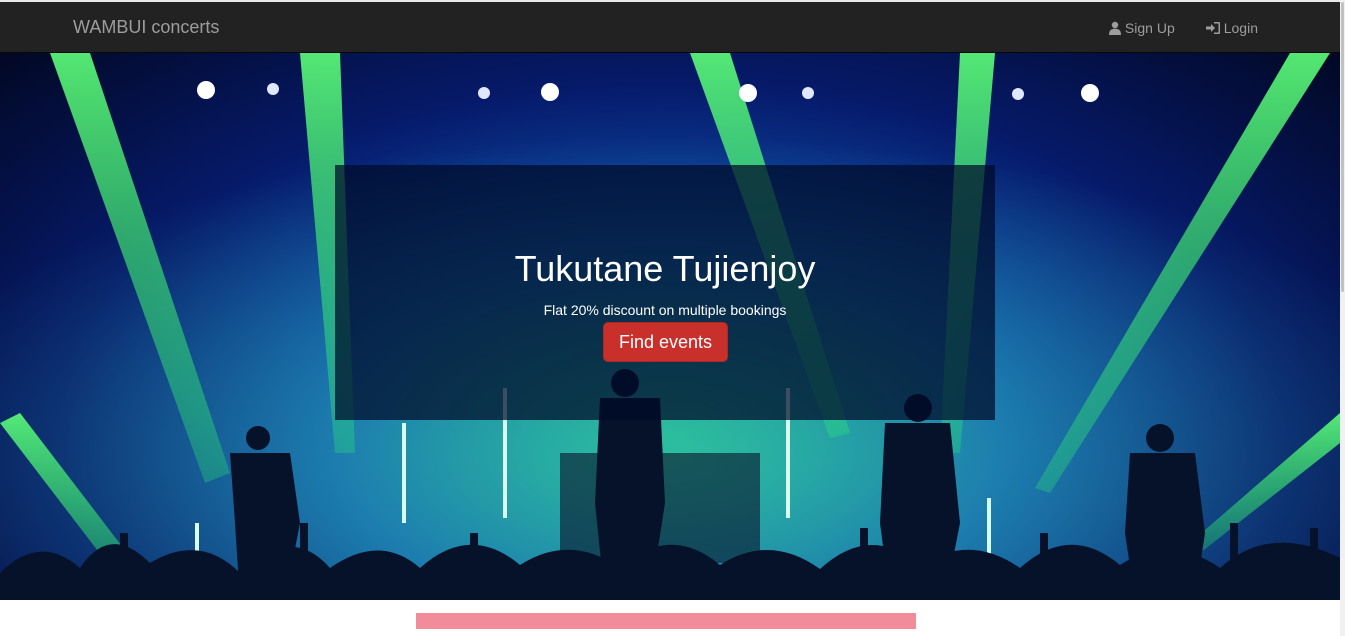 The width and height of the screenshot is (1345, 636). Describe the element at coordinates (665, 310) in the screenshot. I see `hero-subtitle: Flat 20% discount on multiple bookings` at that location.